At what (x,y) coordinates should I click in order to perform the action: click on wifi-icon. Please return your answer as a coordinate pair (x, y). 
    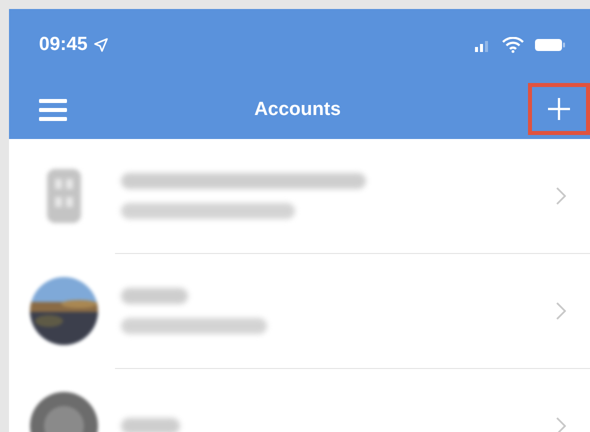
    Looking at the image, I should click on (513, 45).